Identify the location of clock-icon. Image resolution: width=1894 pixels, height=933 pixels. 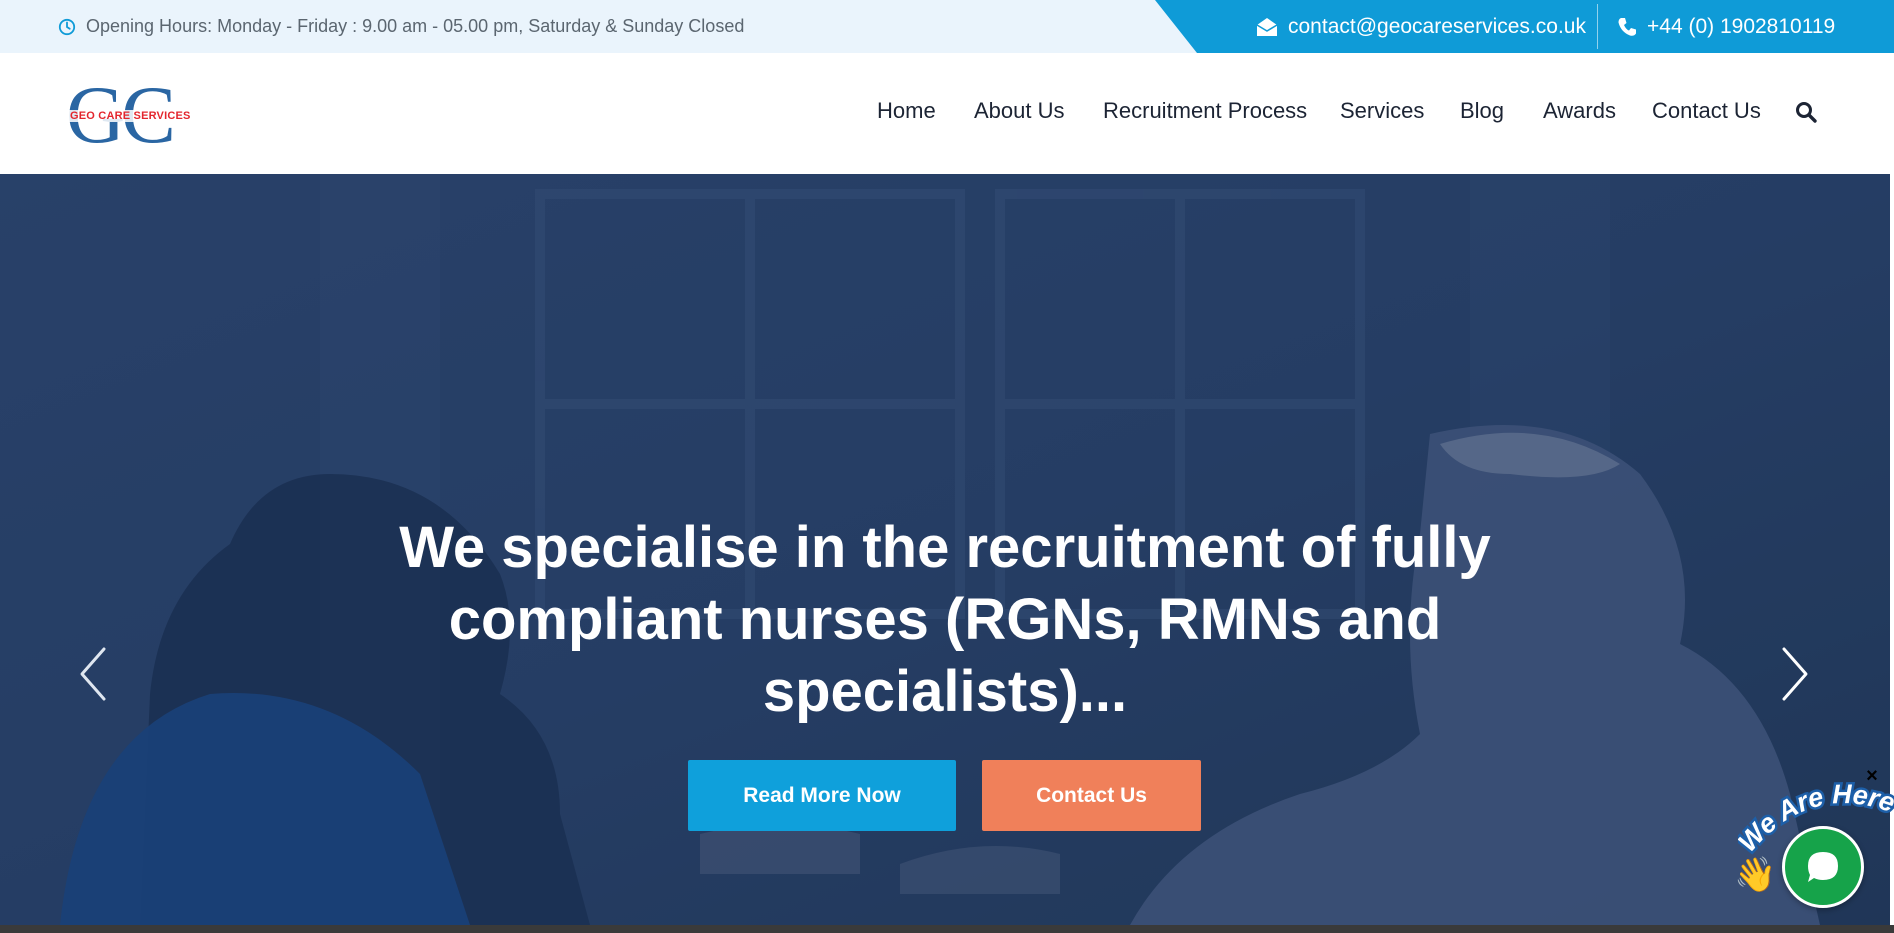
(67, 26).